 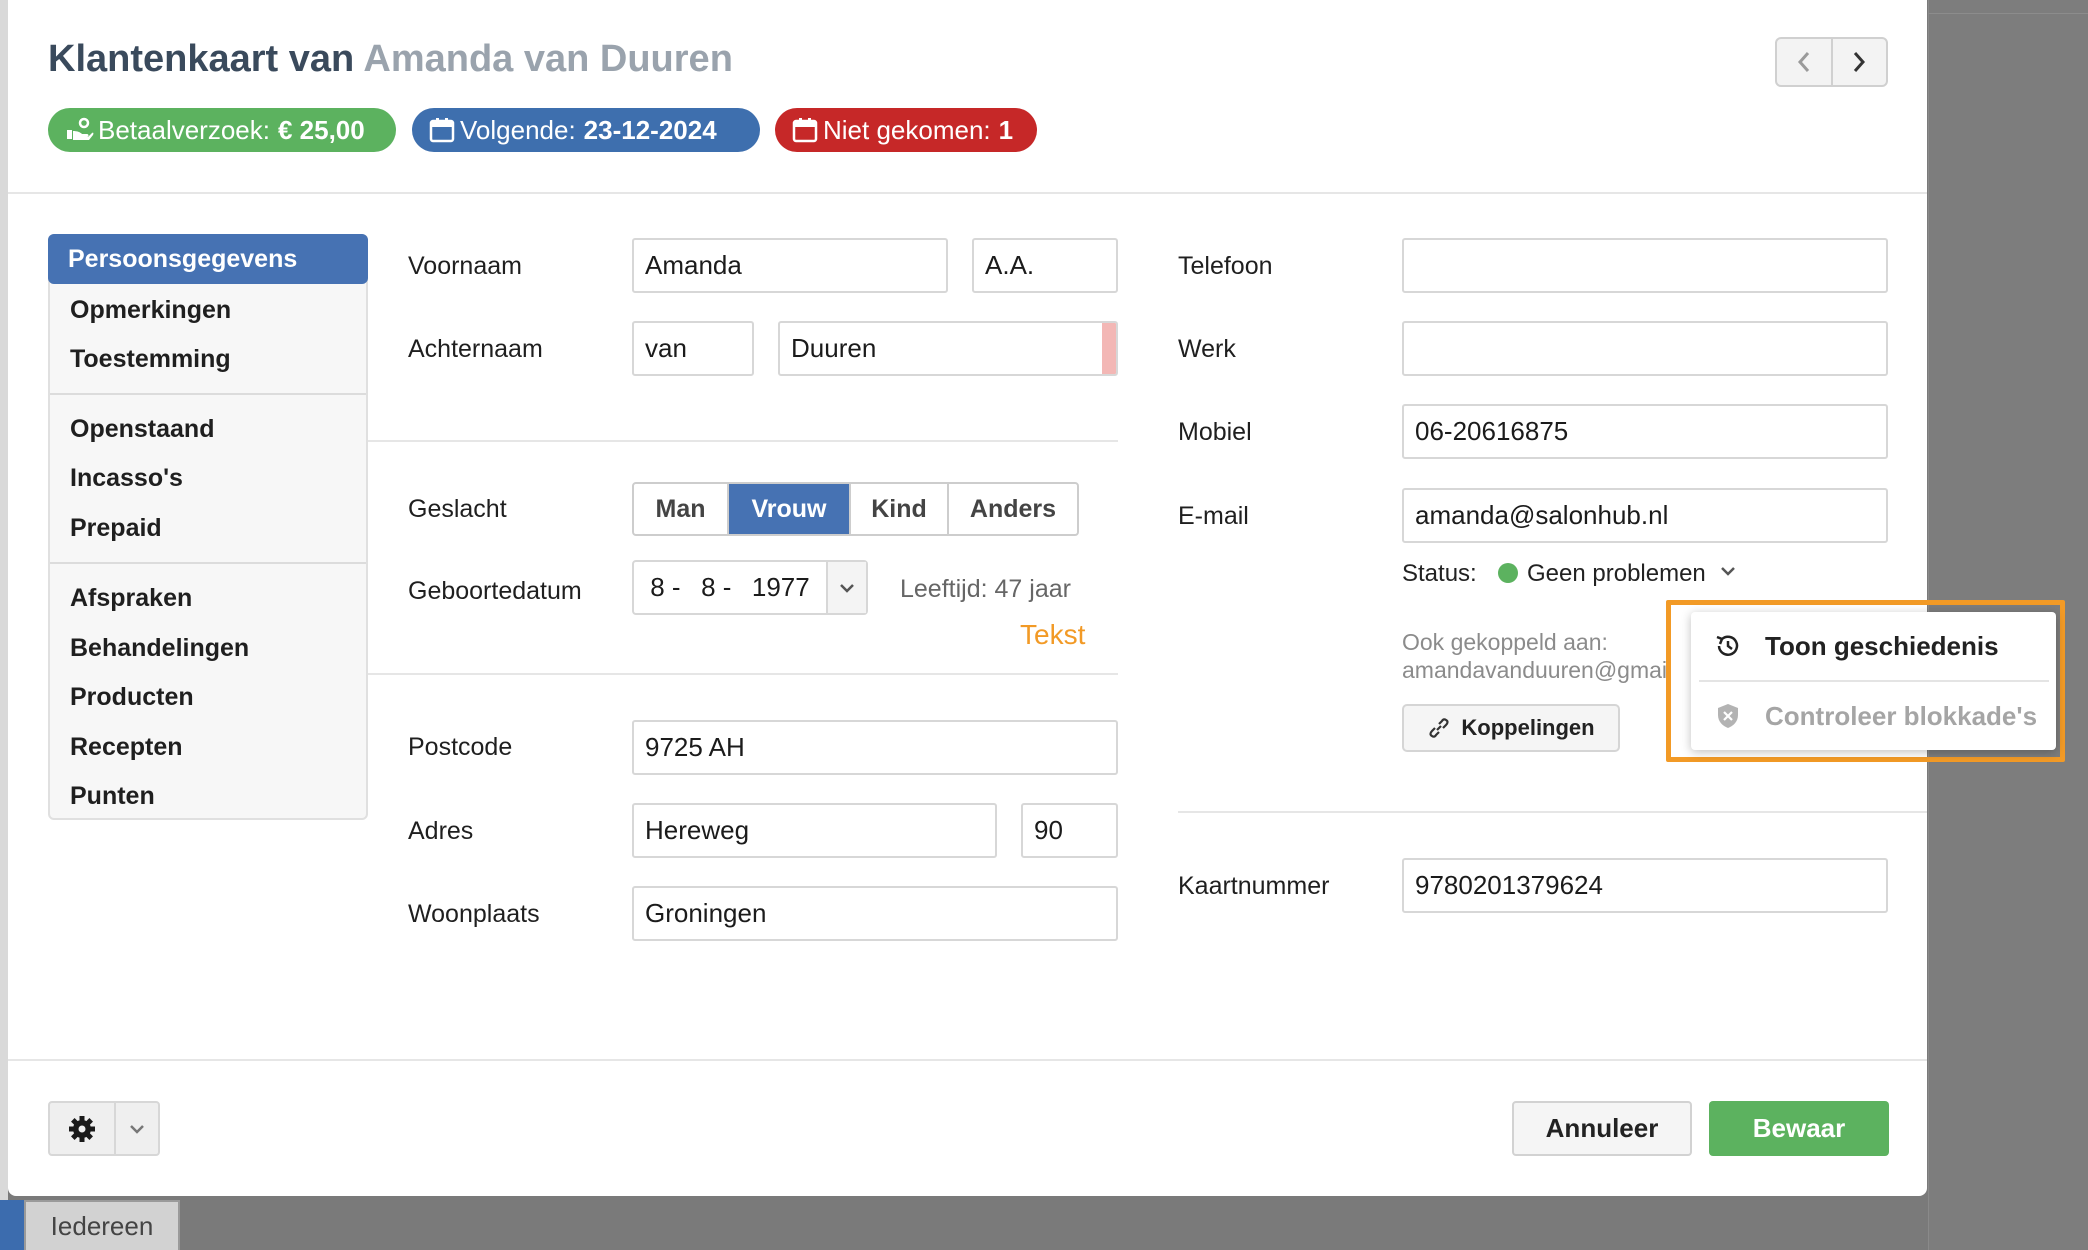 I want to click on date-dropdown-button, so click(x=846, y=587).